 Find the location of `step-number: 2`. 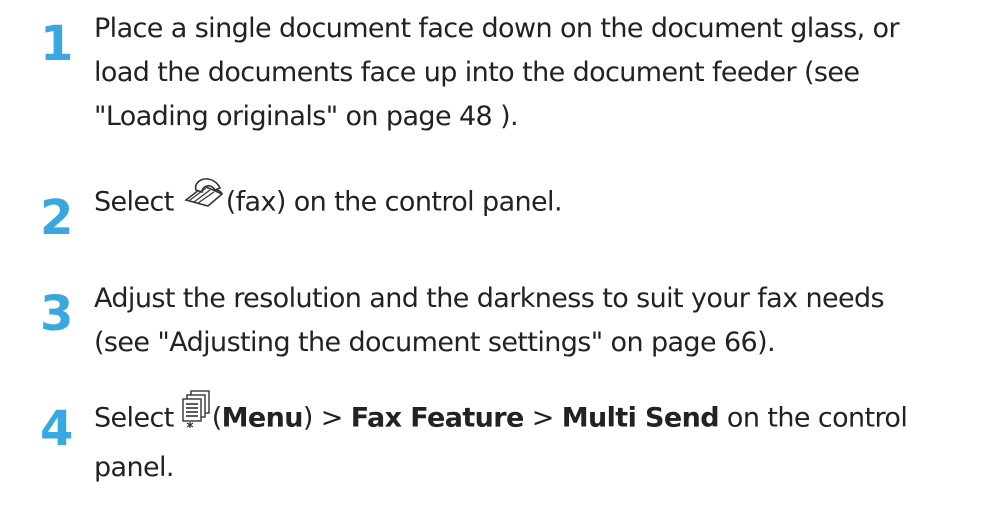

step-number: 2 is located at coordinates (57, 218).